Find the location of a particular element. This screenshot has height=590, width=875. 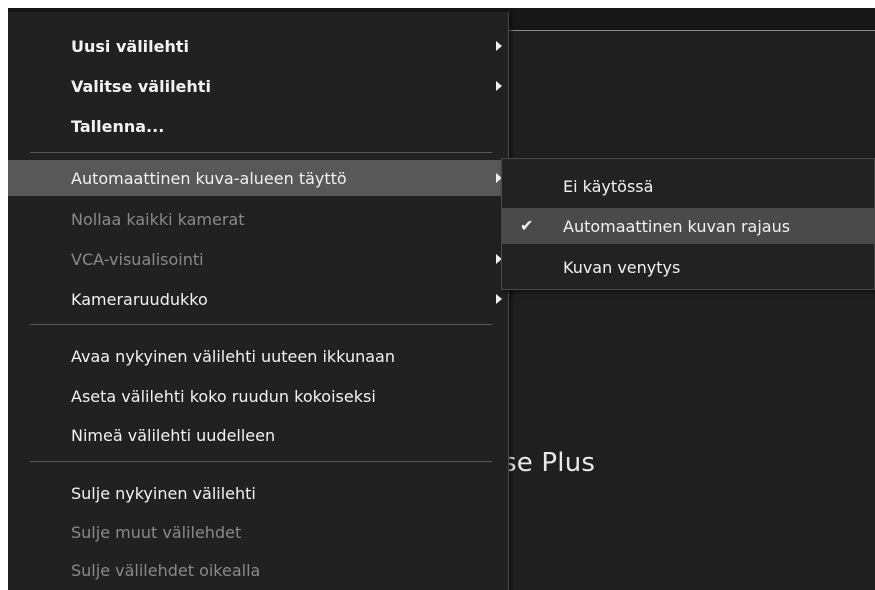

menu-item-label: Automaattinen kuva-alueen täyttö is located at coordinates (209, 178).